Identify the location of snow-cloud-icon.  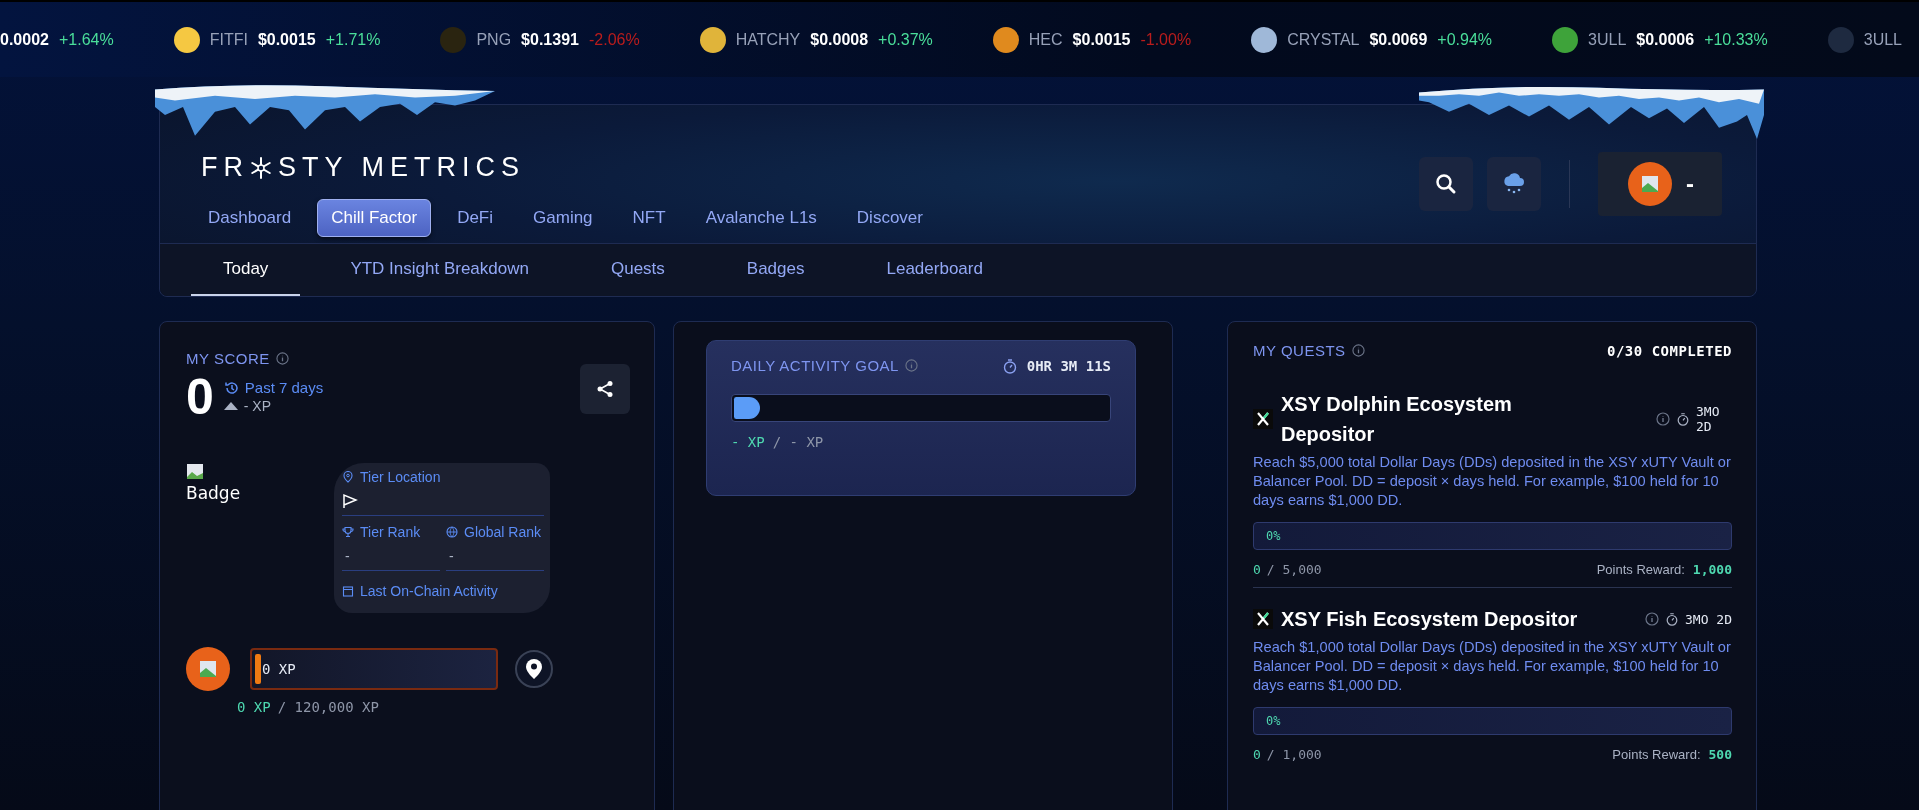
(1514, 184).